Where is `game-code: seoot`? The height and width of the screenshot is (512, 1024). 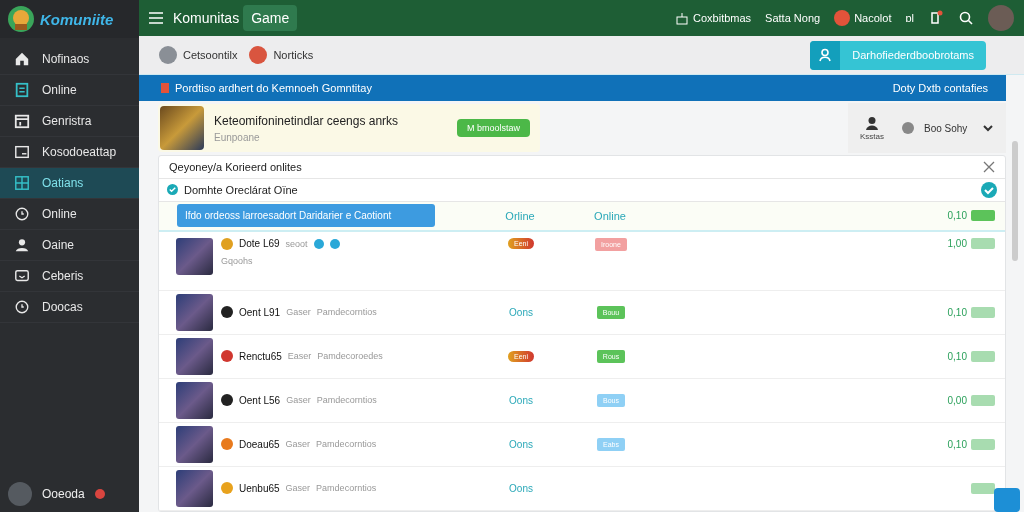
game-code: seoot is located at coordinates (296, 244).